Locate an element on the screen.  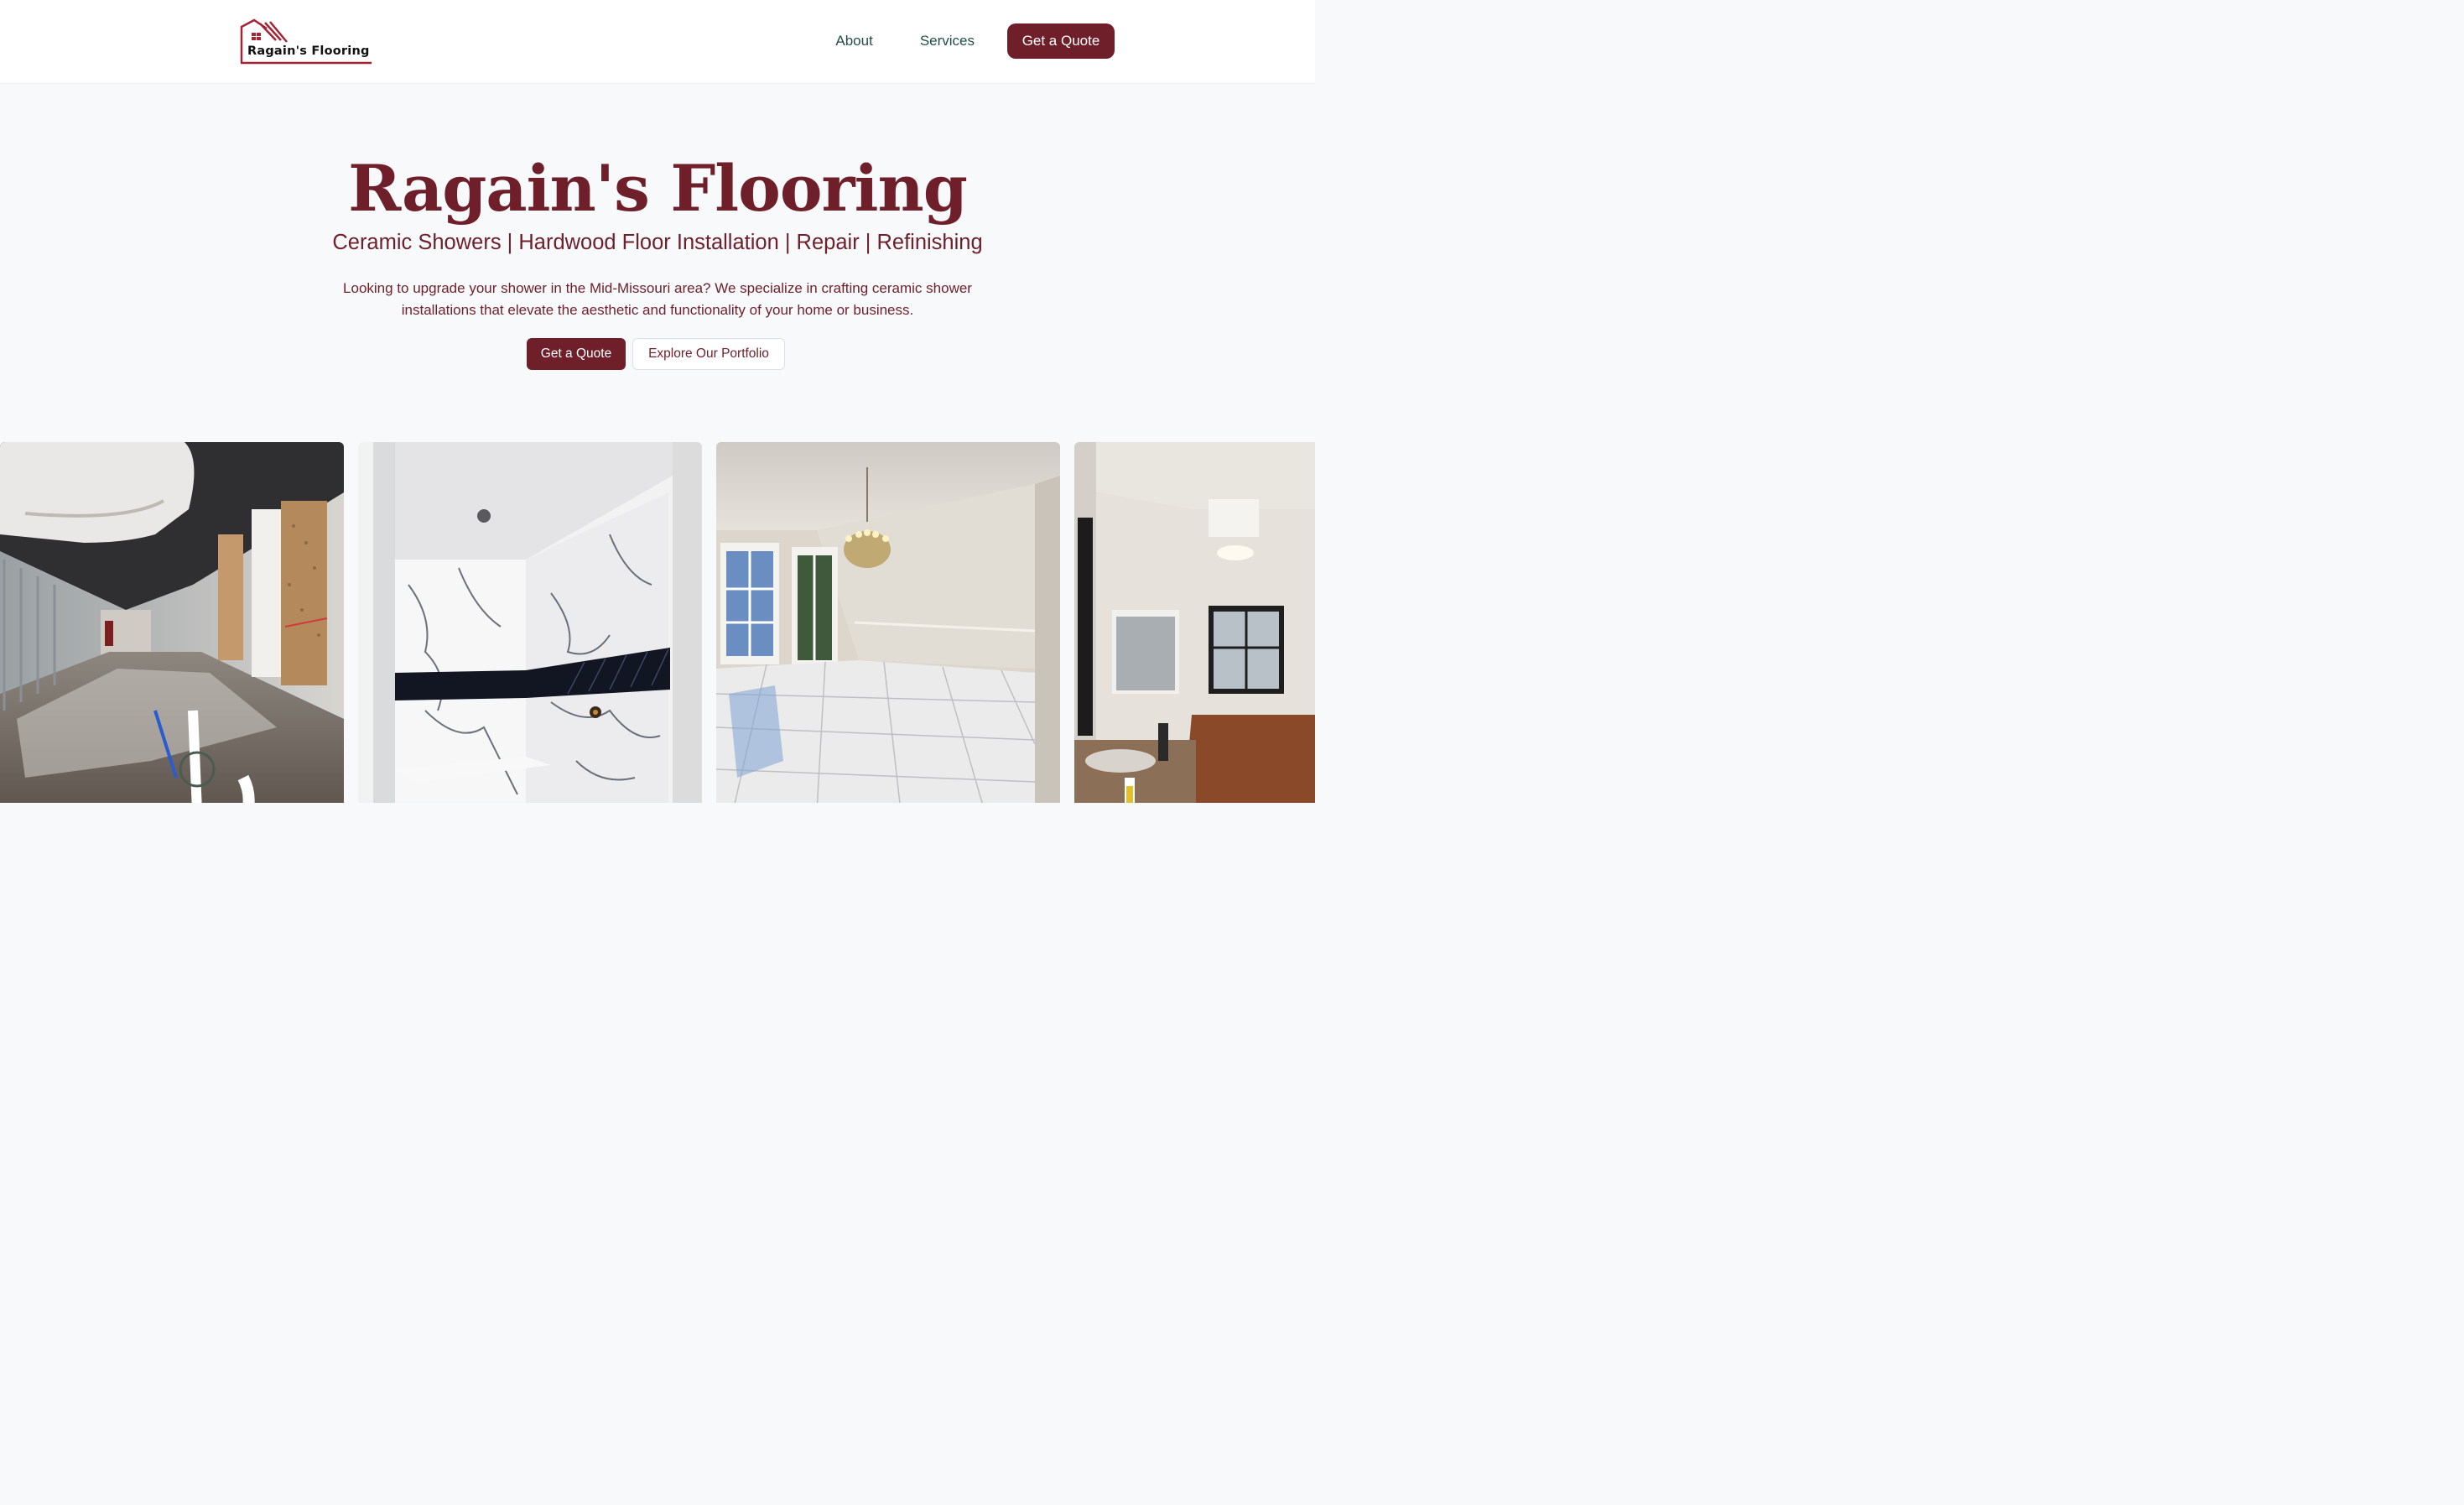
nav-about-link: About is located at coordinates (853, 41).